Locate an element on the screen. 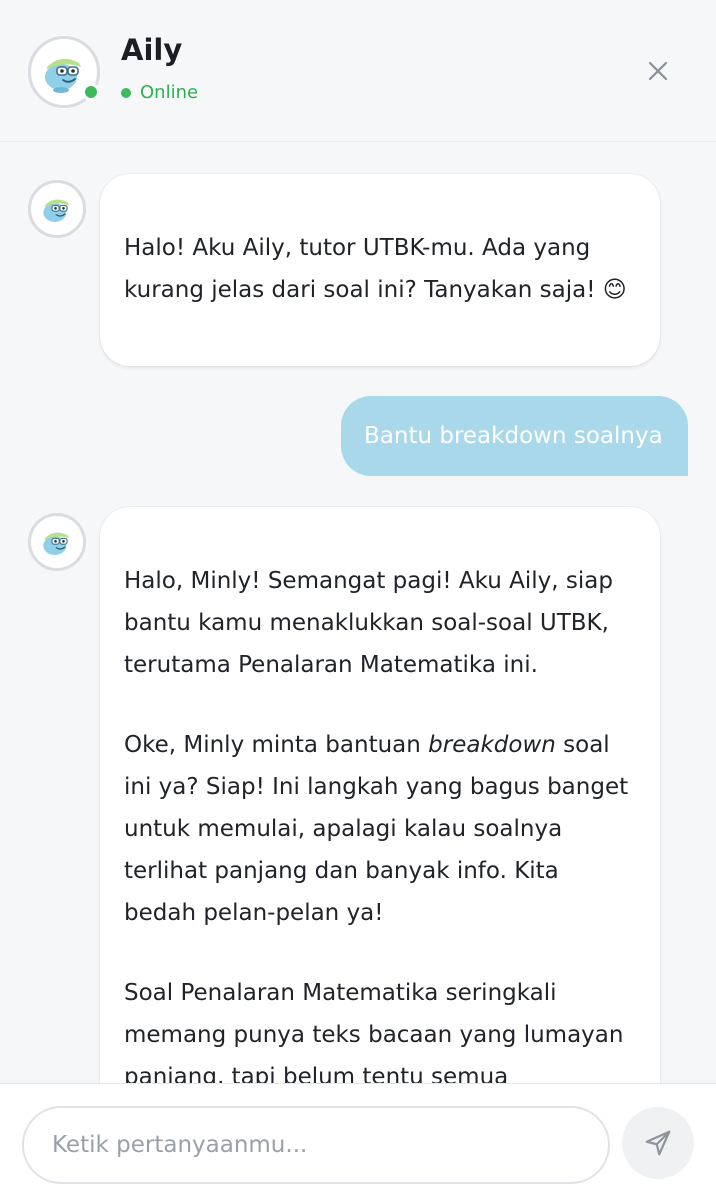 This screenshot has width=716, height=1200. paragraph-text: Oke, Minly minta bantuan is located at coordinates (276, 745).